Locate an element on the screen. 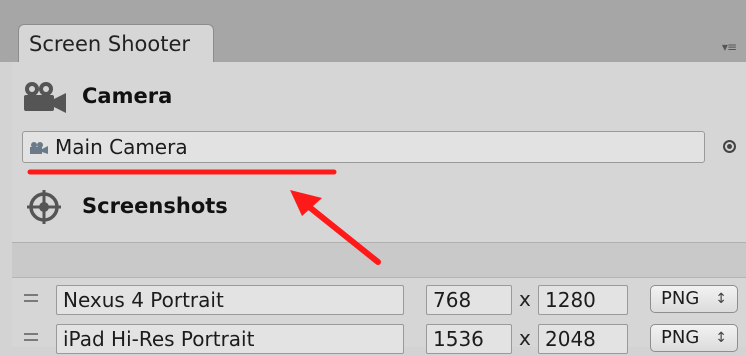 The width and height of the screenshot is (746, 356). camera-section-title: Camera is located at coordinates (127, 96).